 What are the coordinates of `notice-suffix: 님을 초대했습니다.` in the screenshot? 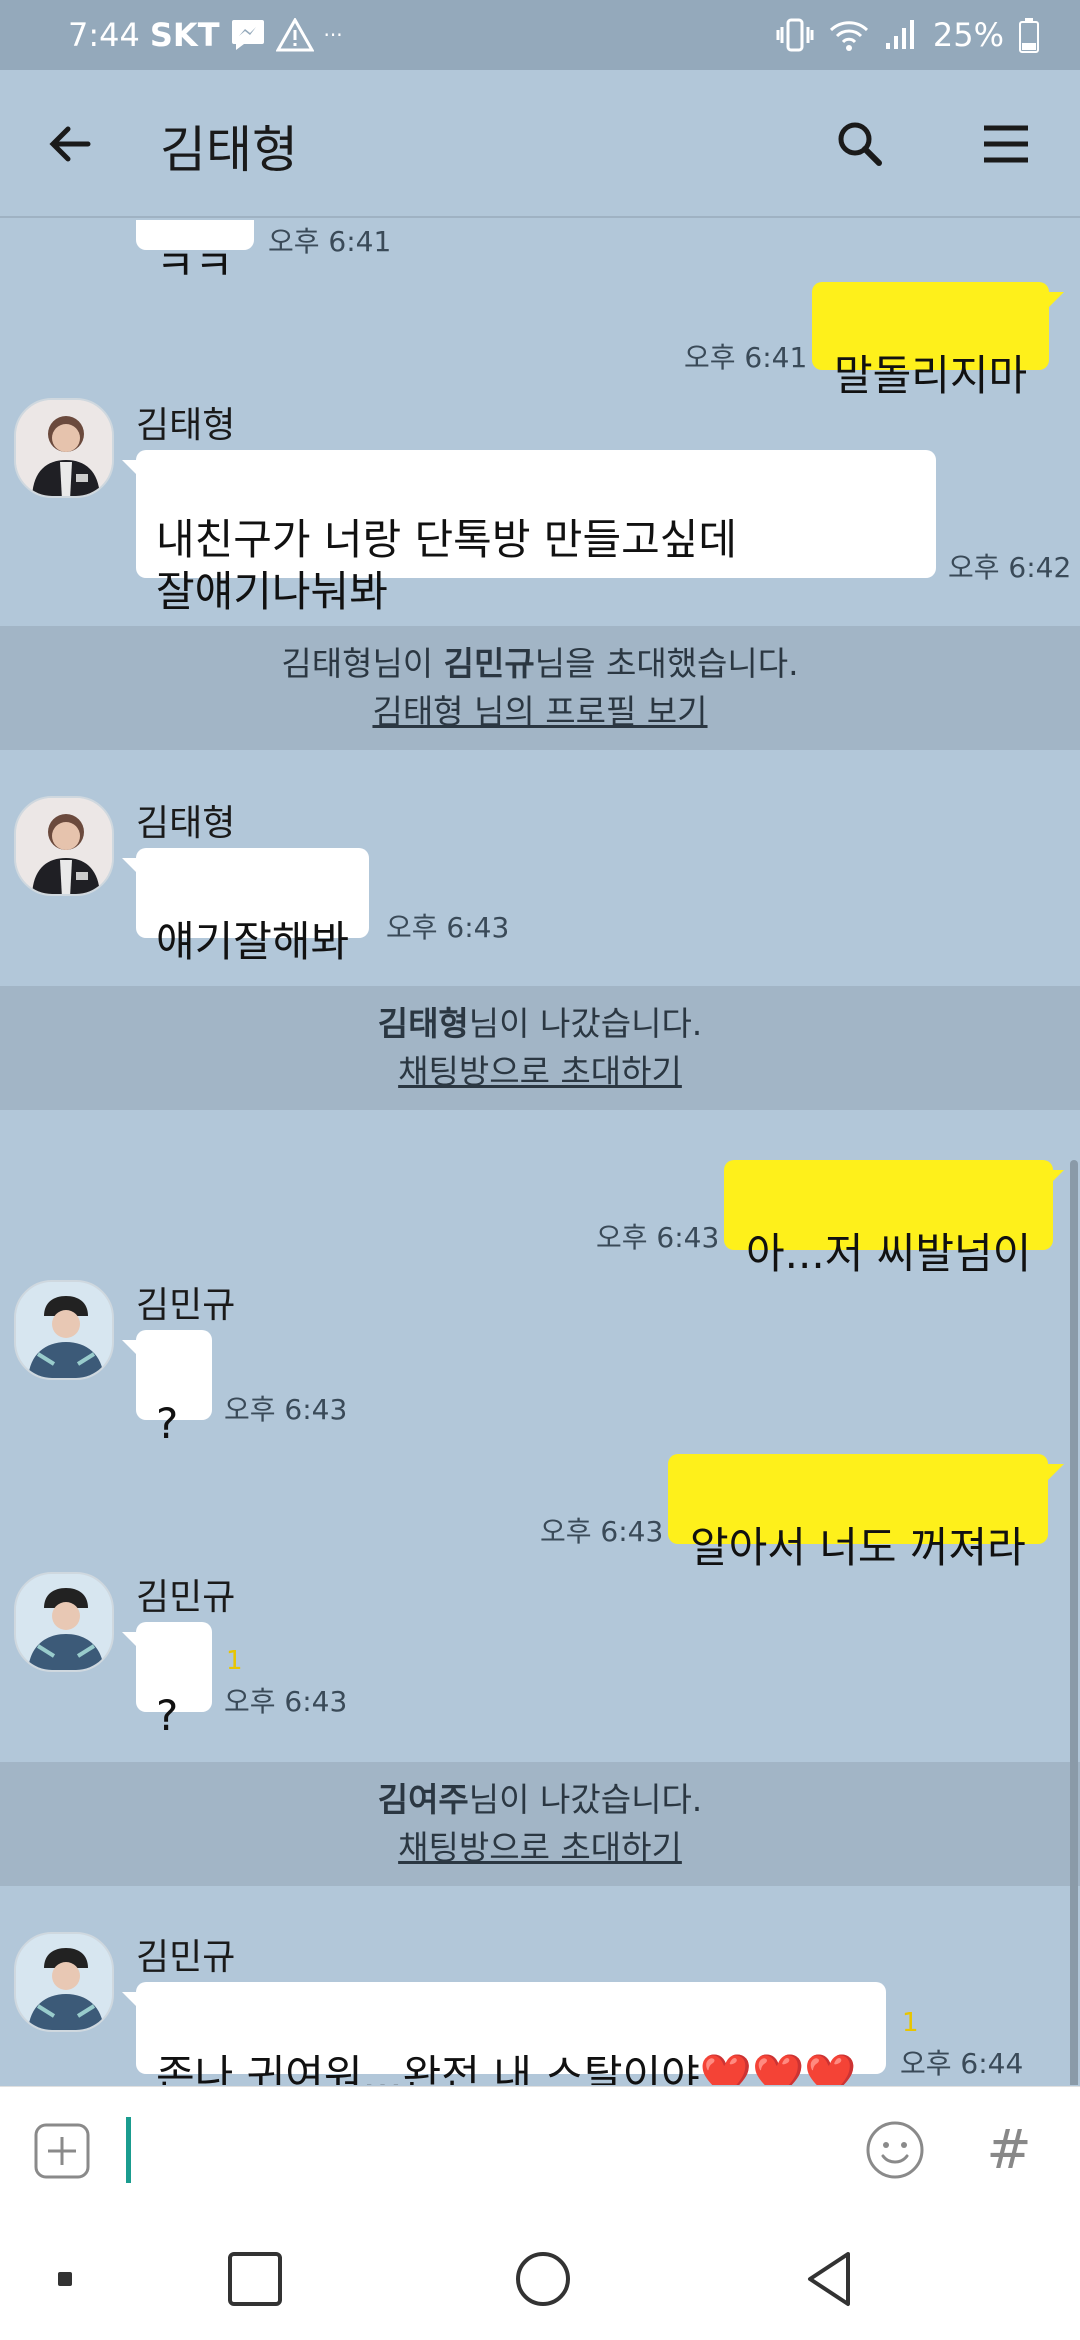 It's located at (666, 663).